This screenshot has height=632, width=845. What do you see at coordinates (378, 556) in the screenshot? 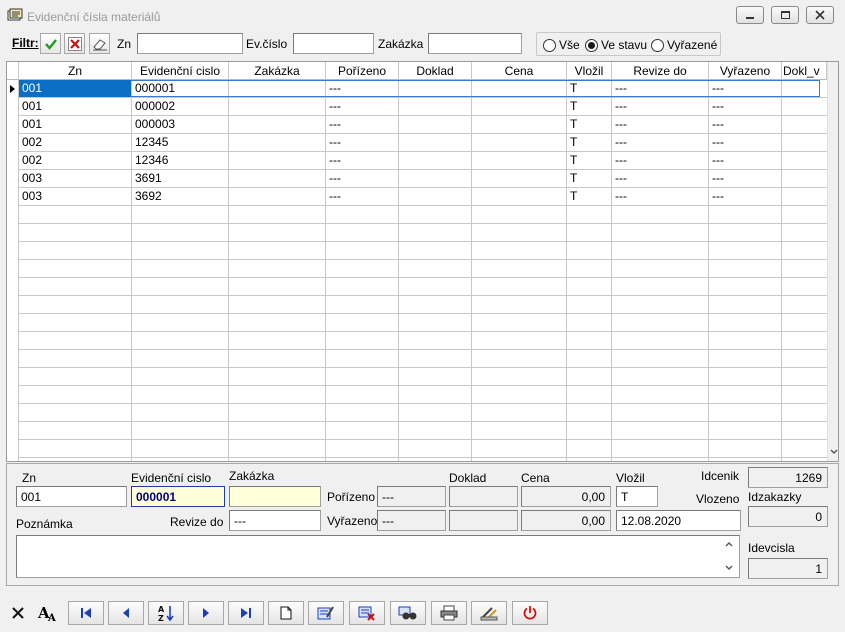
I see `detail-poznamka-textarea` at bounding box center [378, 556].